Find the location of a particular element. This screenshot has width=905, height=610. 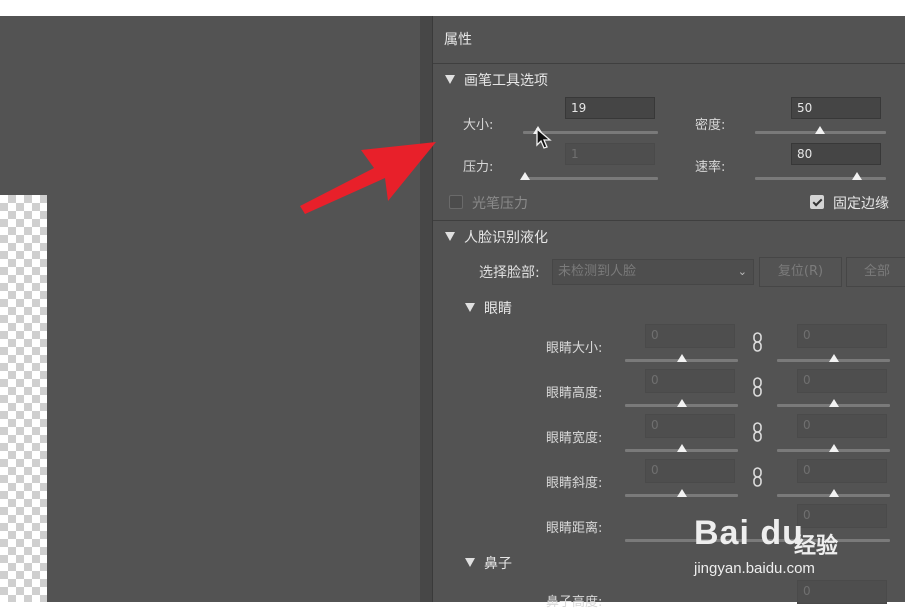

eyes-title: 眼睛 is located at coordinates (498, 309).